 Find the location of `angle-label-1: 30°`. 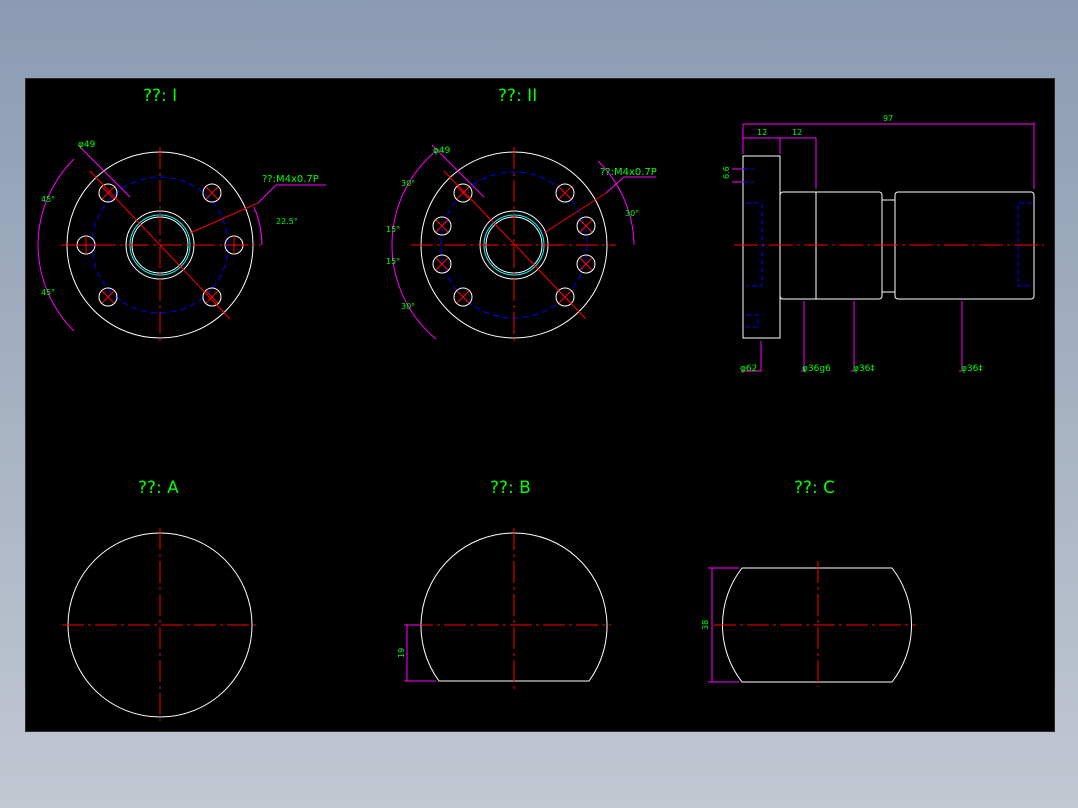

angle-label-1: 30° is located at coordinates (408, 183).